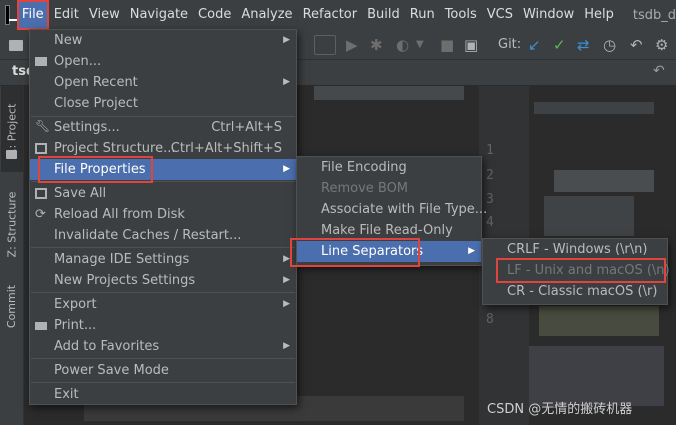 The height and width of the screenshot is (425, 676). What do you see at coordinates (389, 230) in the screenshot?
I see `menu-item-make-read-only: Make File Read-Only` at bounding box center [389, 230].